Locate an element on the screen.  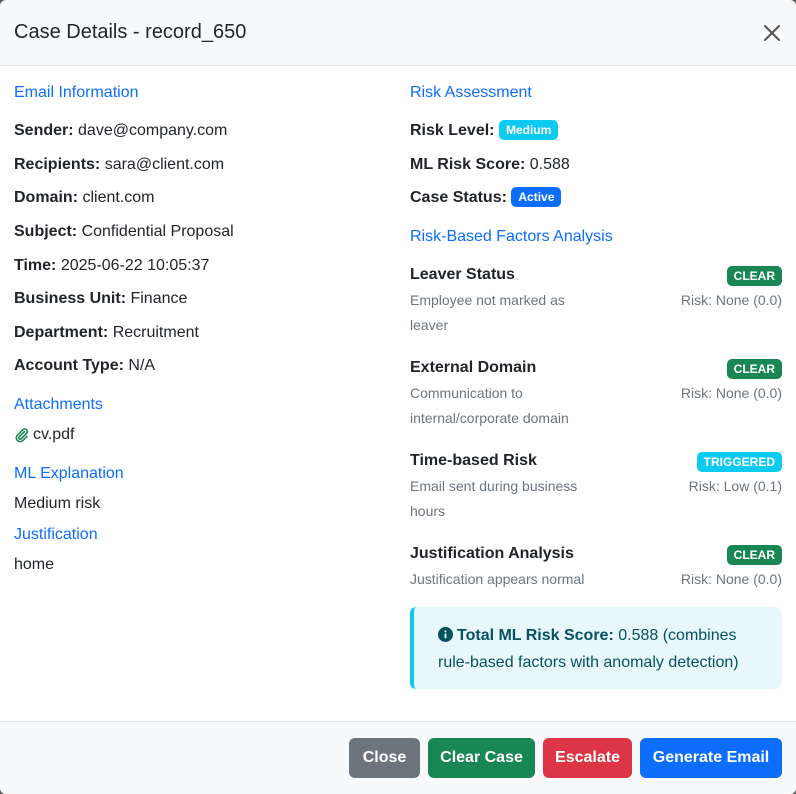
field-value: dave@company.com is located at coordinates (153, 130).